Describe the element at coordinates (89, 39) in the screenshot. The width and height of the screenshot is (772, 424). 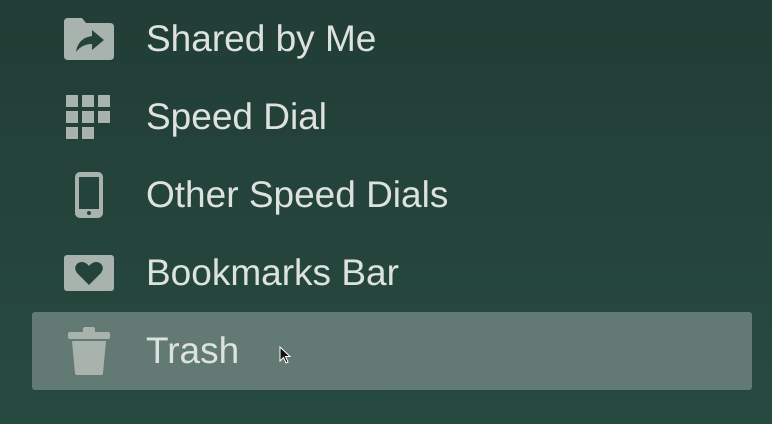
I see `folder-arrow-icon` at that location.